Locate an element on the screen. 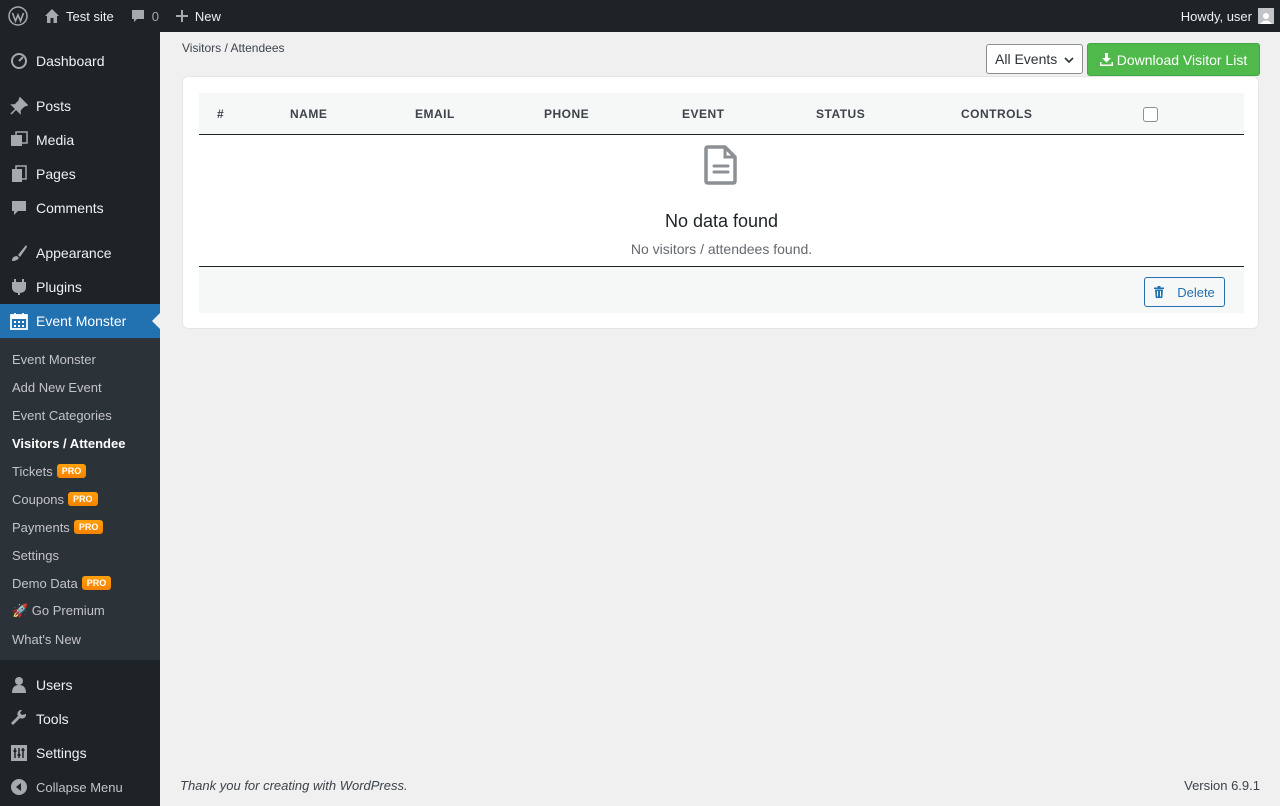 The image size is (1280, 806). menu-label: Comments is located at coordinates (70, 208).